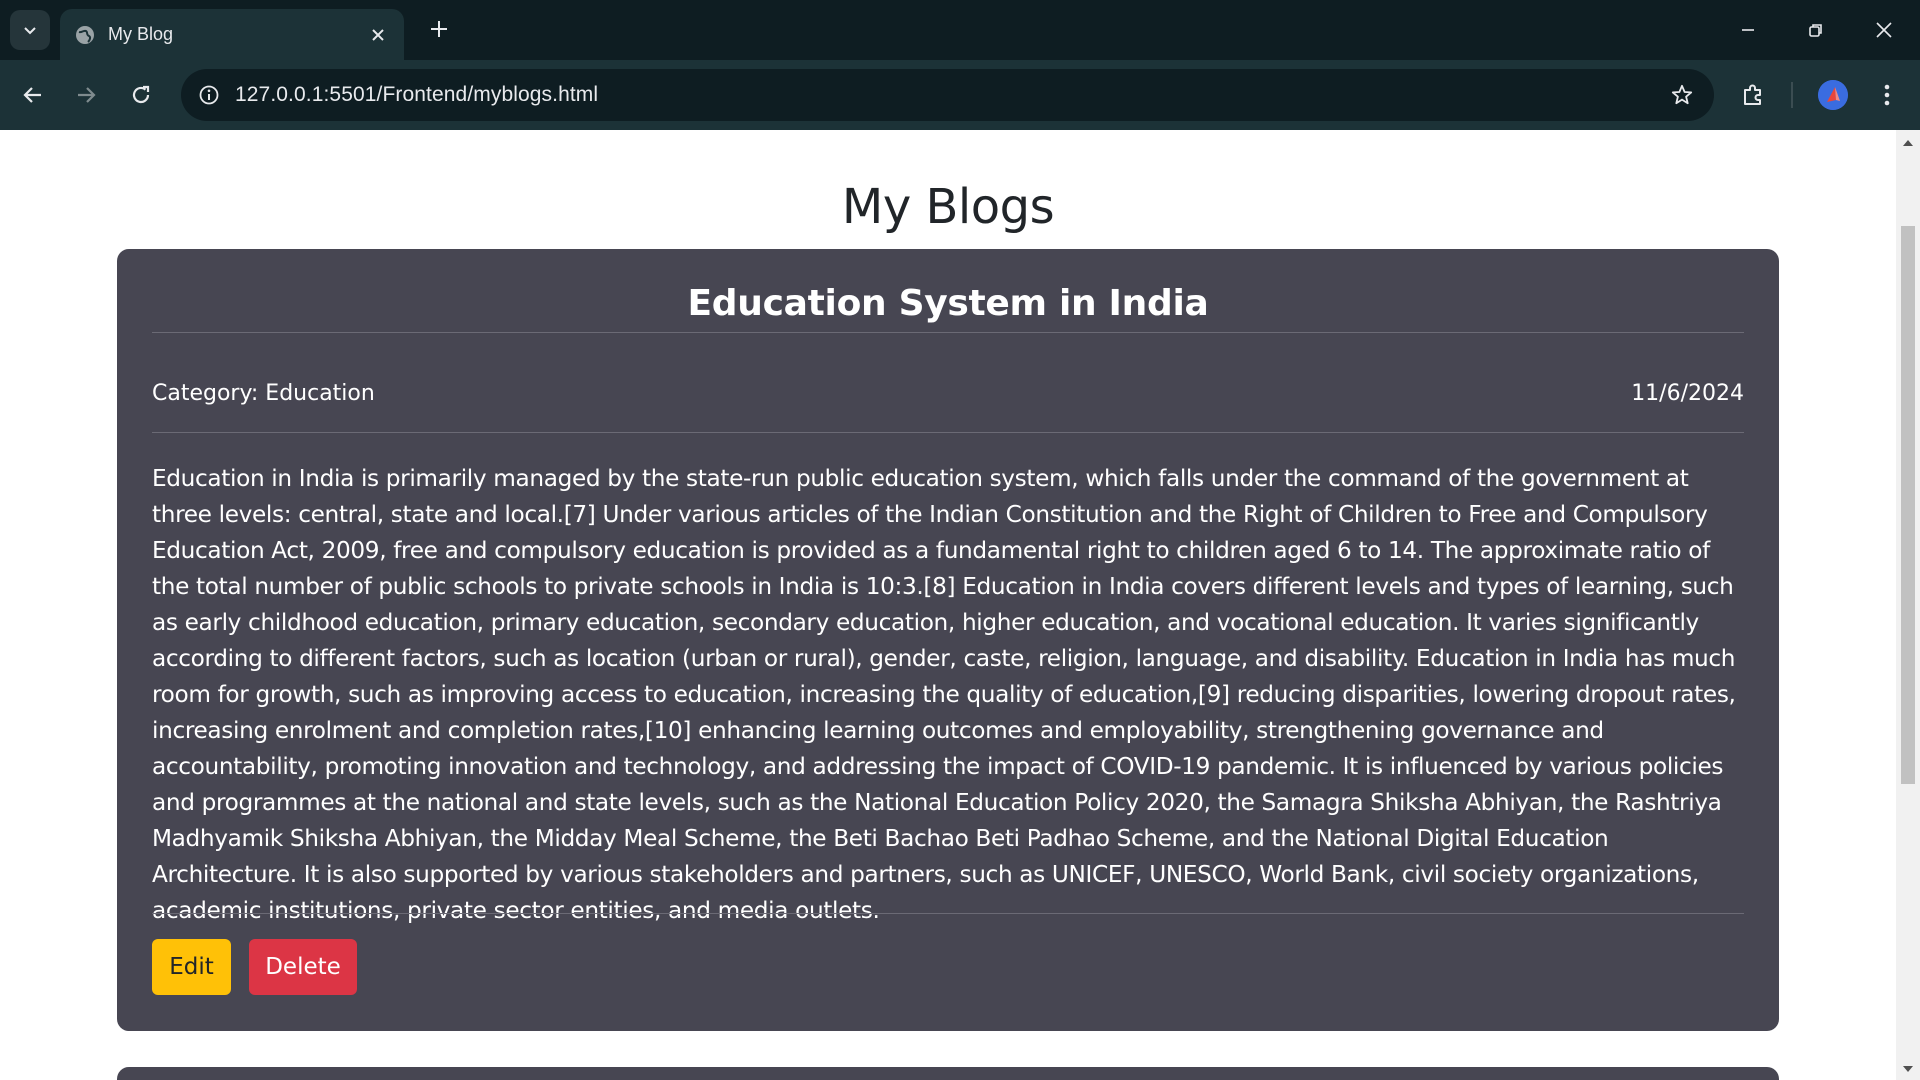 The width and height of the screenshot is (1920, 1080). I want to click on menu-button, so click(1887, 95).